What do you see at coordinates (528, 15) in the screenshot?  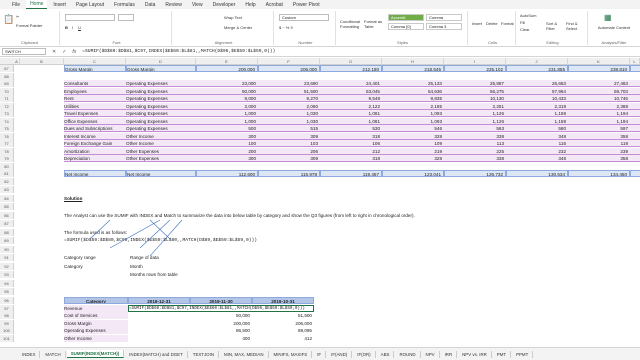 I see `autosum-button: AutoSum` at bounding box center [528, 15].